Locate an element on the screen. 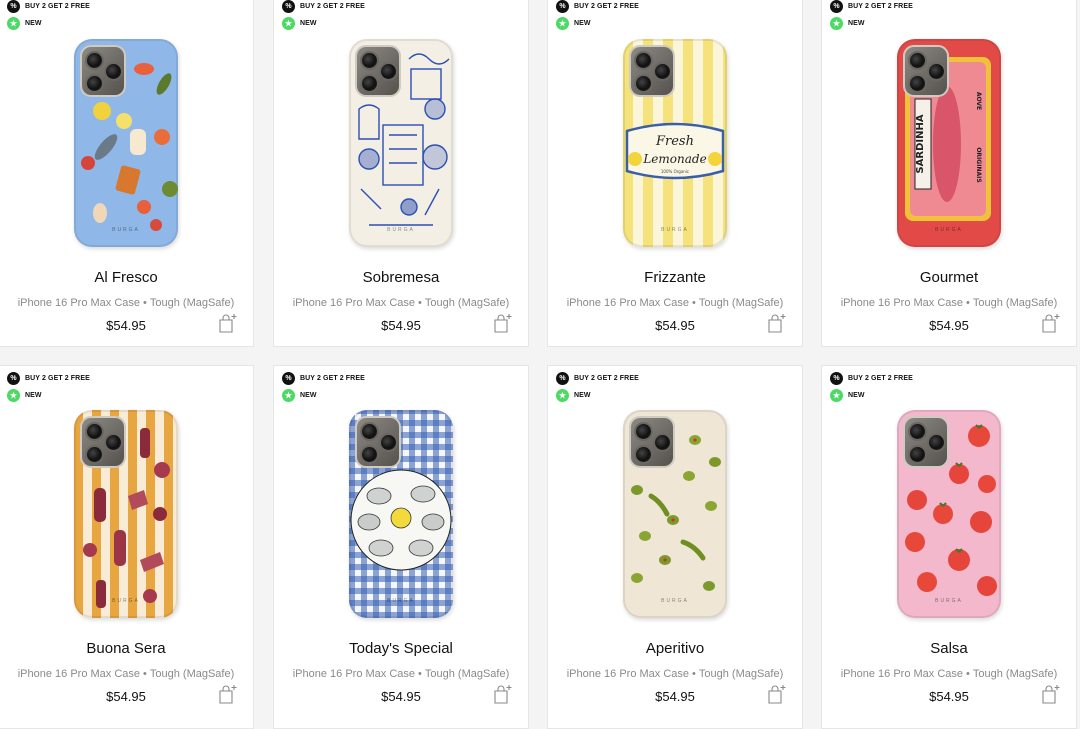 This screenshot has width=1080, height=729. product-title: Sobremesa is located at coordinates (401, 277).